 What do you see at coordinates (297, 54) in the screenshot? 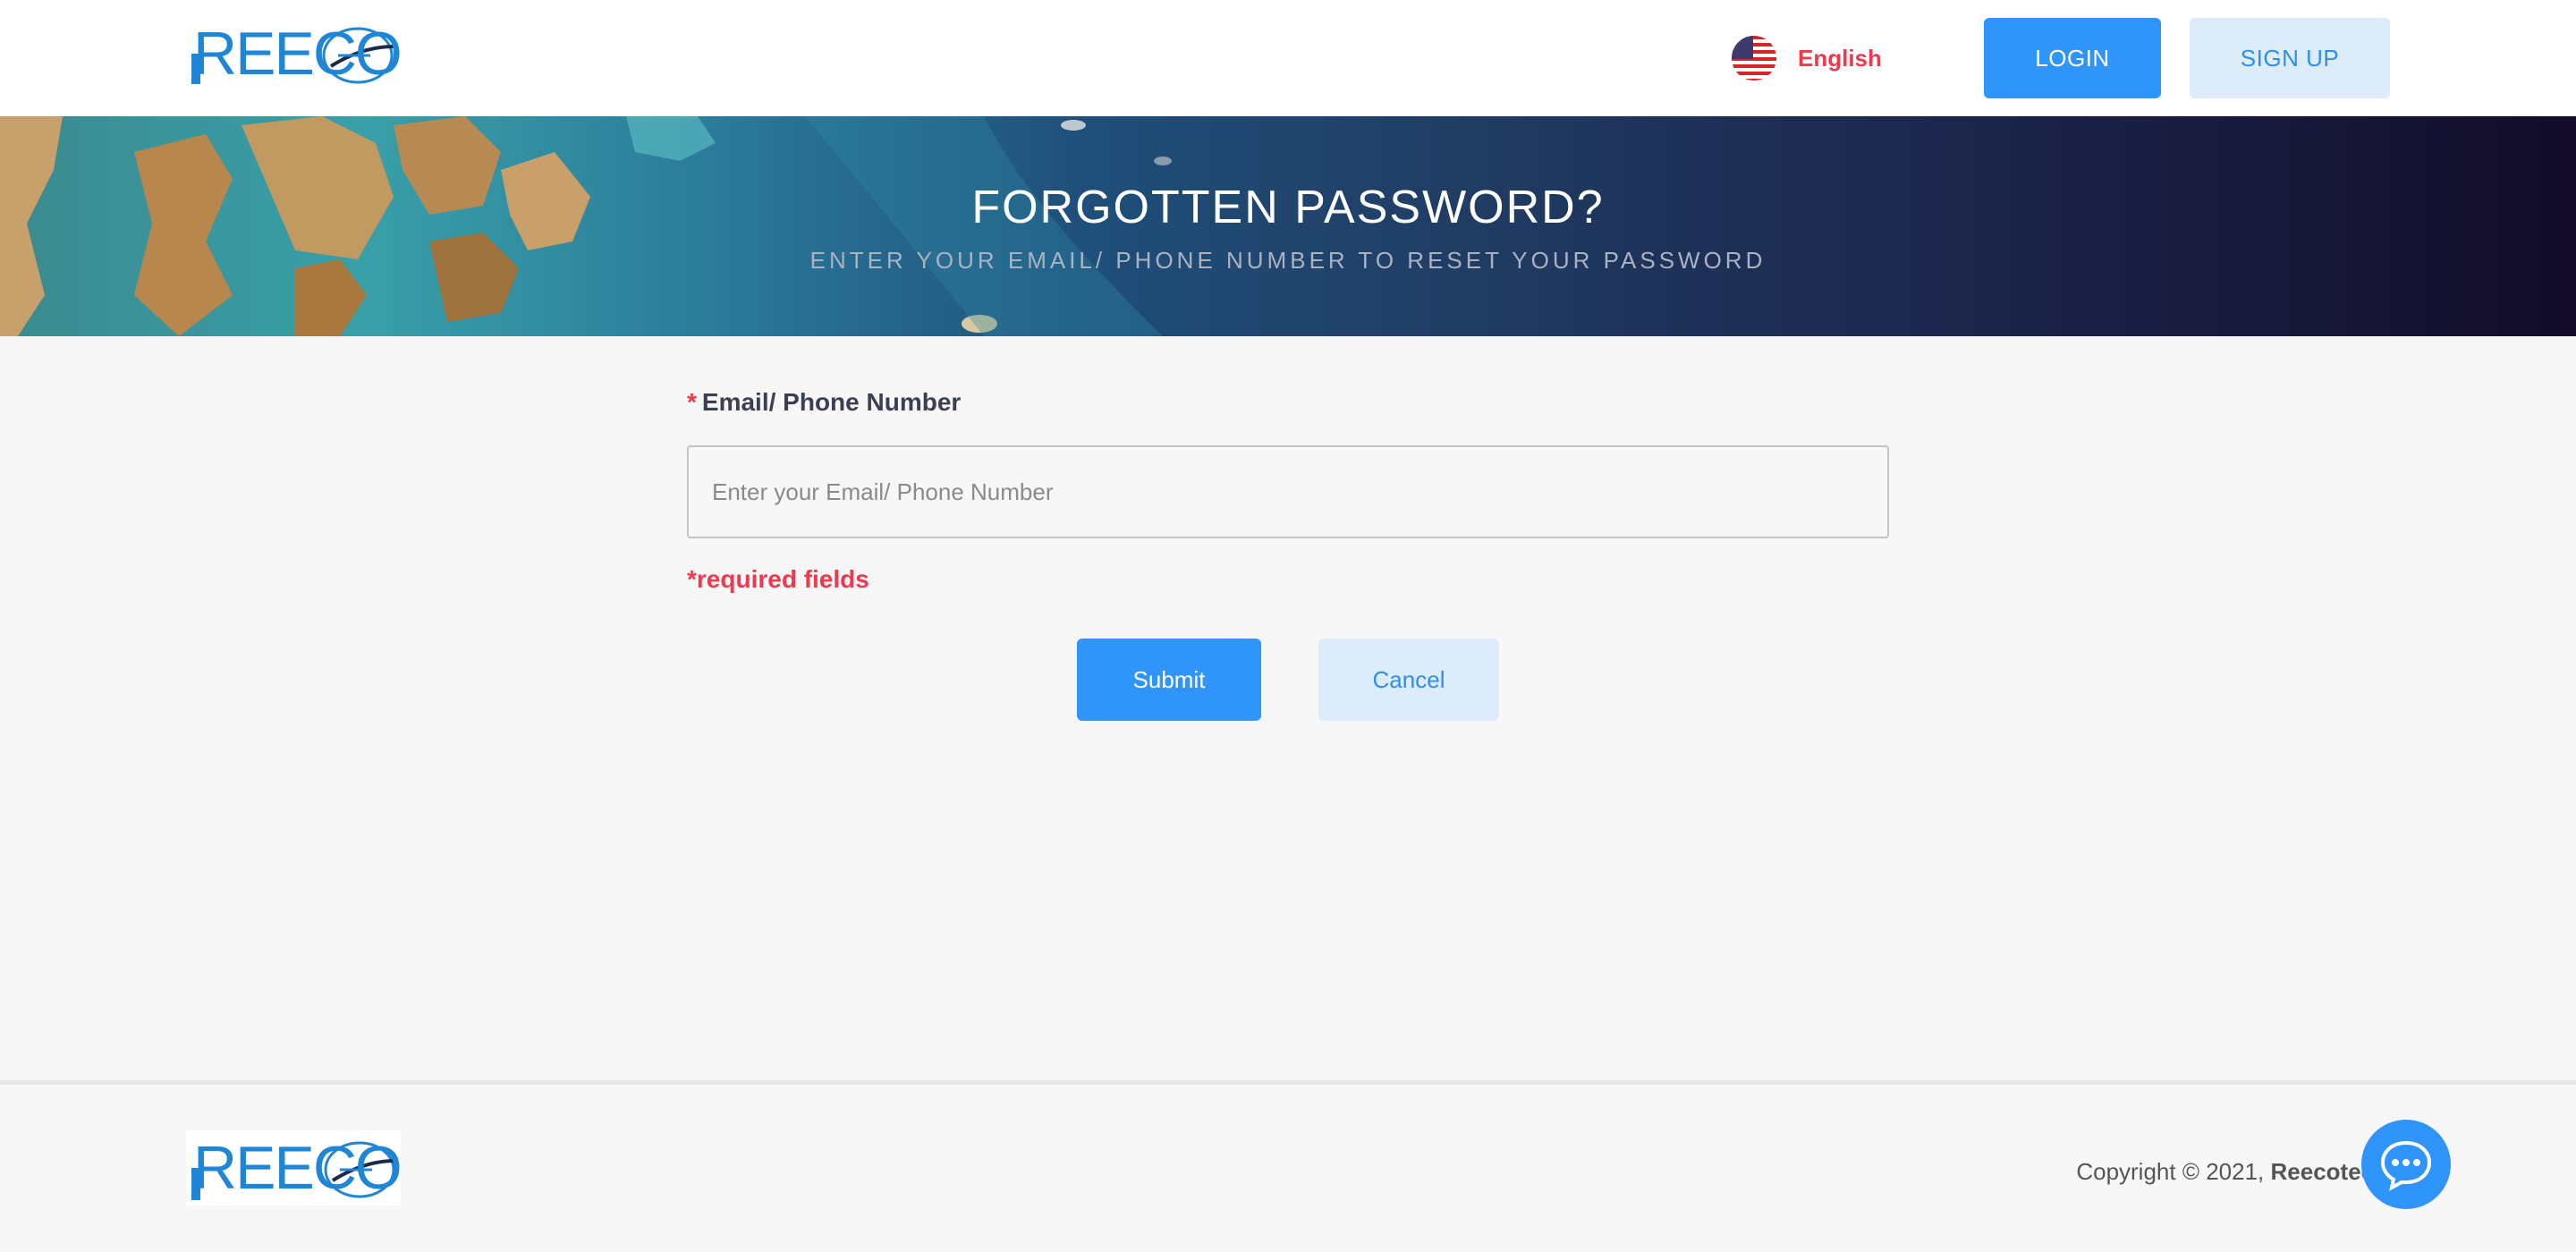
I see `logo-text: REECO` at bounding box center [297, 54].